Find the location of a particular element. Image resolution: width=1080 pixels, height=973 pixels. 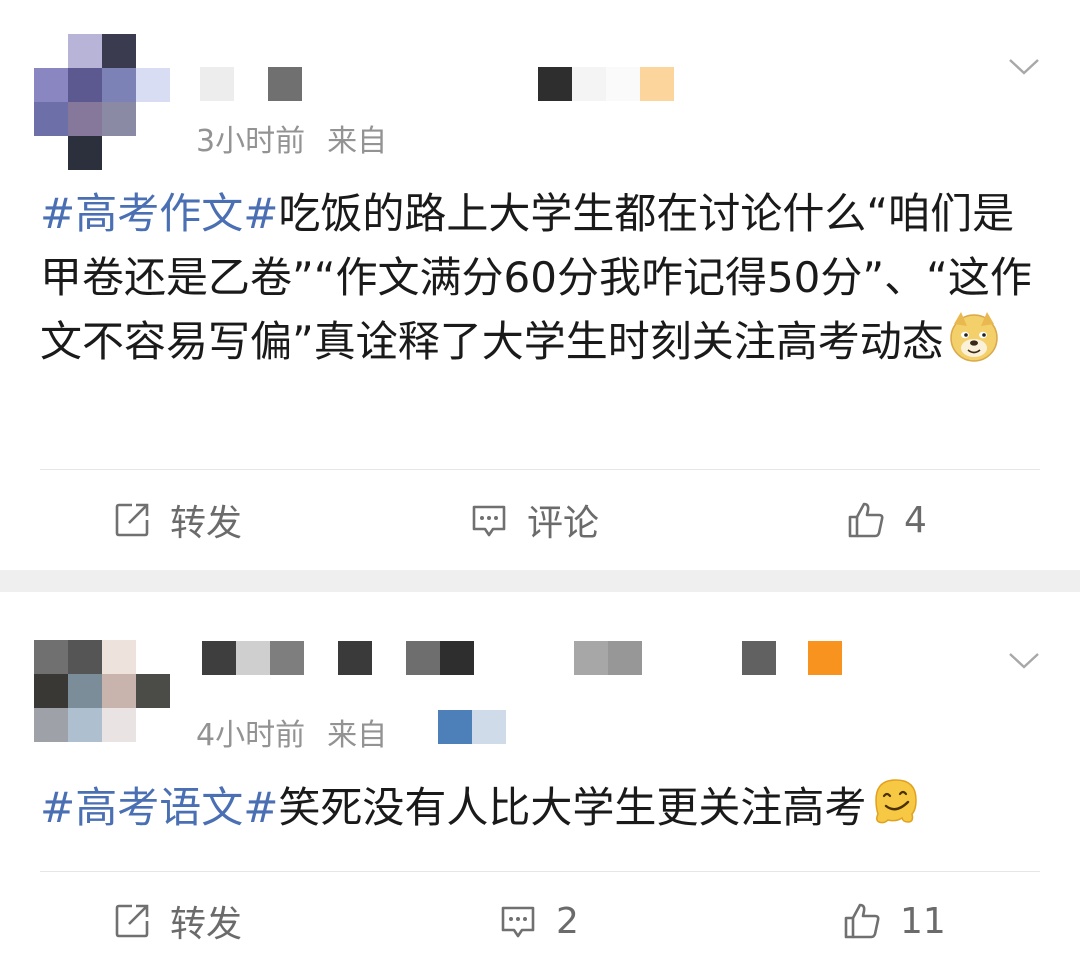

post-meta: 4小时前 来自 is located at coordinates (302, 732).